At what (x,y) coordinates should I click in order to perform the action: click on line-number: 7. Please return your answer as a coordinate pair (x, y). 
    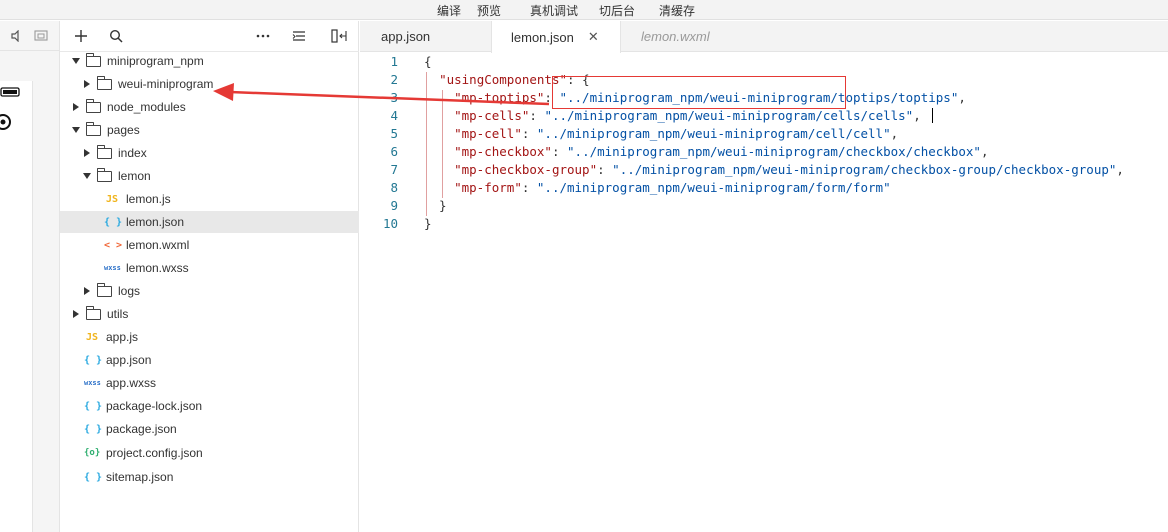
    Looking at the image, I should click on (394, 169).